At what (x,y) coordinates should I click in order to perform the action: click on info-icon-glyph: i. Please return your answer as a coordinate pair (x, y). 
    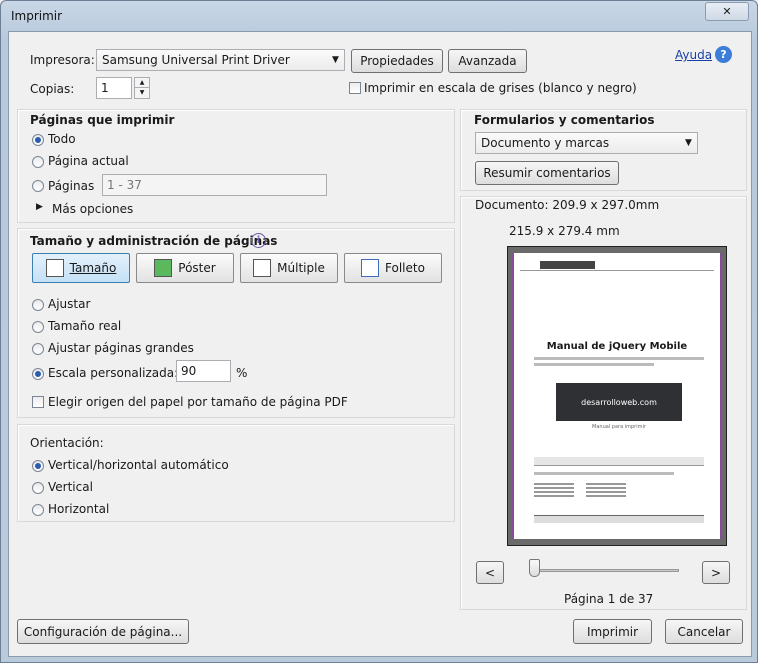
    Looking at the image, I should click on (258, 240).